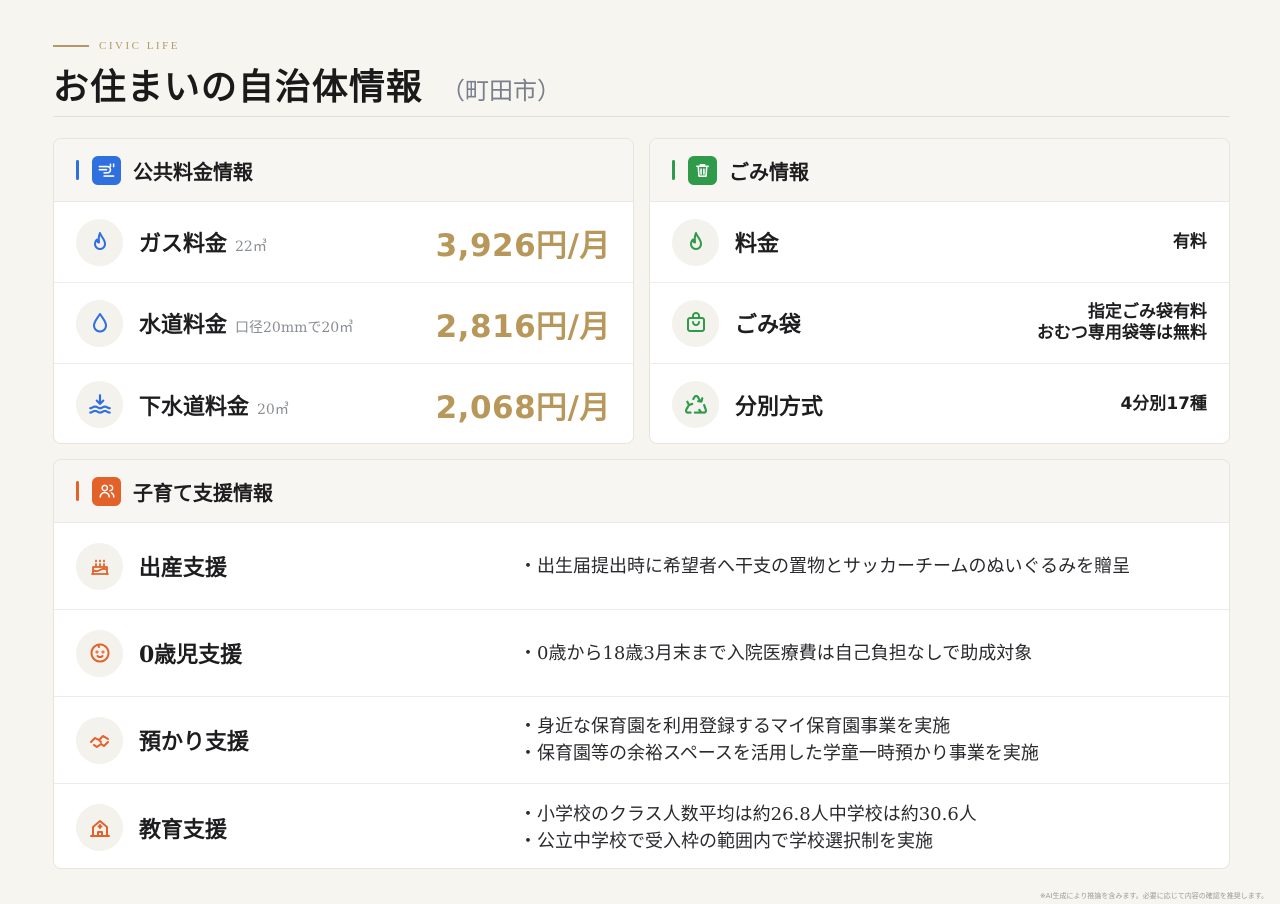 This screenshot has width=1280, height=904. Describe the element at coordinates (203, 492) in the screenshot. I see `childcare-card-title: 子育て支援情報` at that location.